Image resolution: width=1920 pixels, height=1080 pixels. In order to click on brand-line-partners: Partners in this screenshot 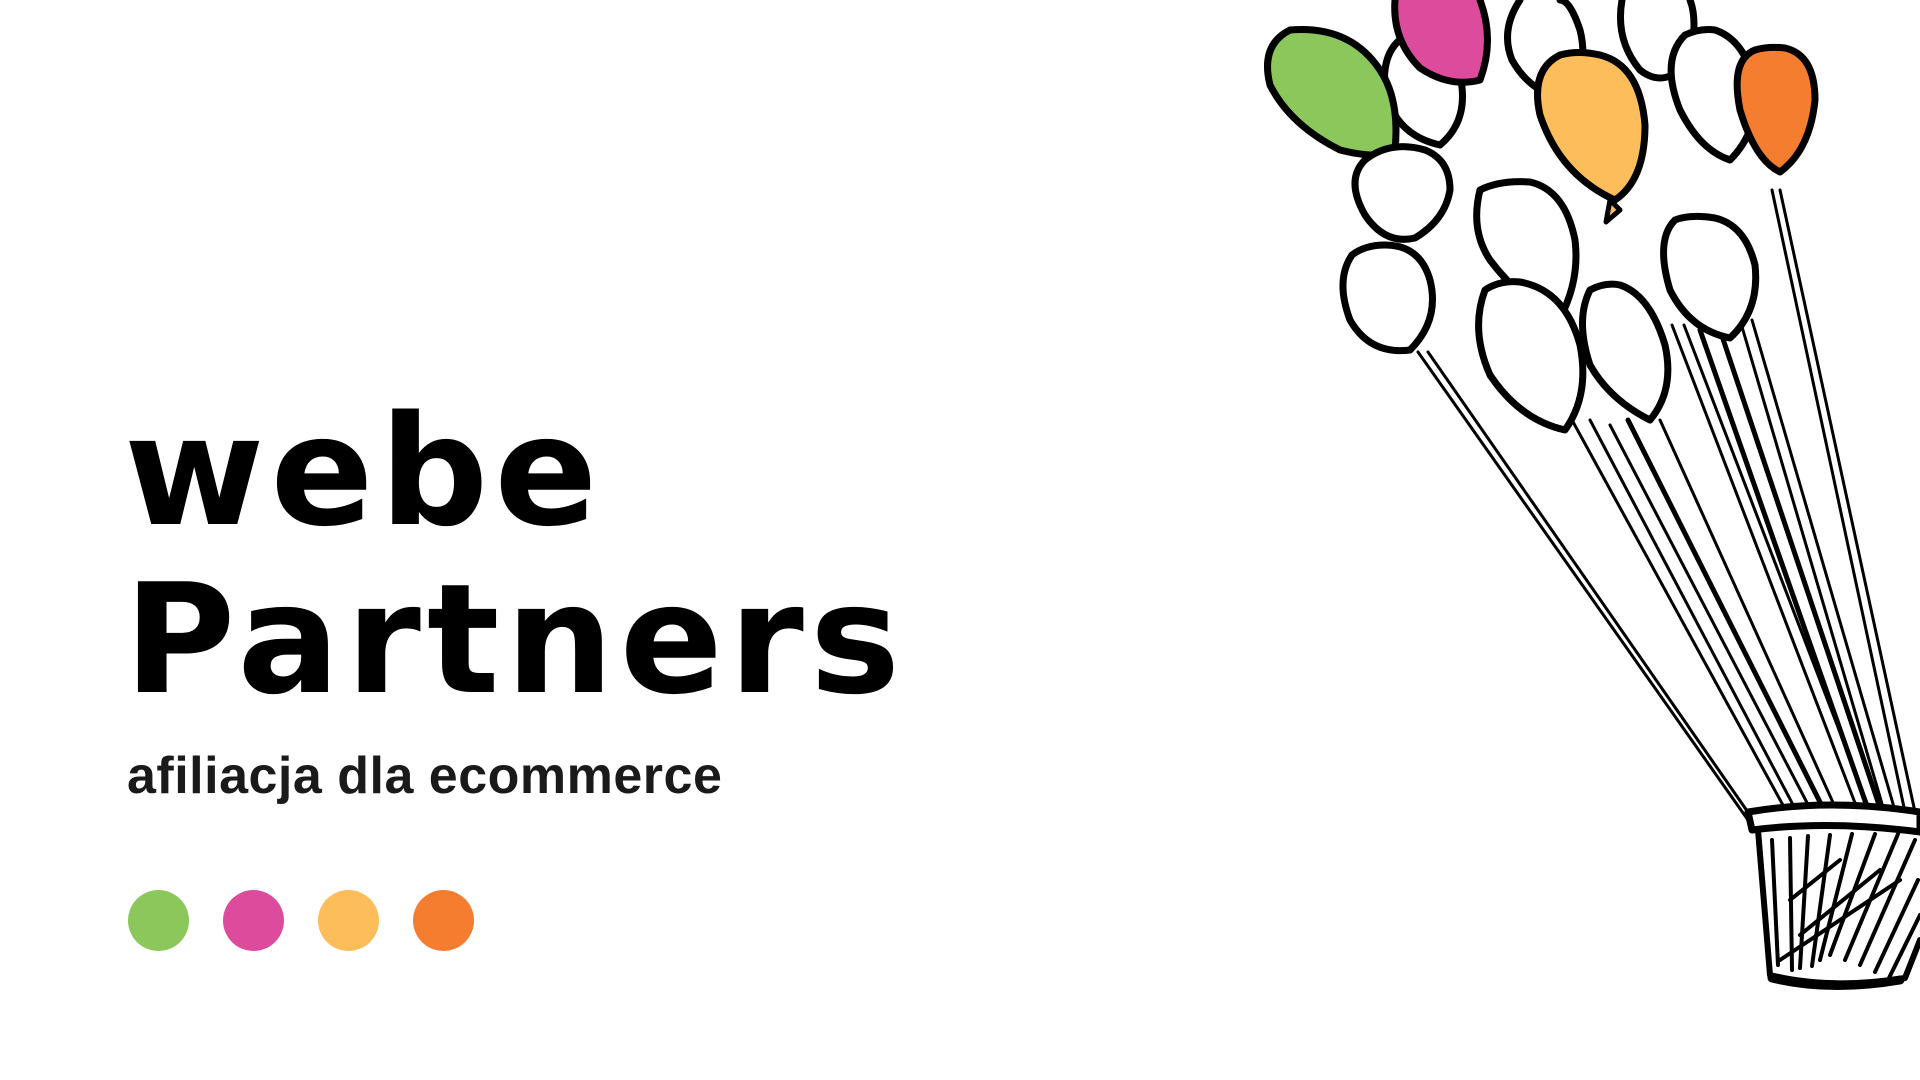, I will do `click(515, 639)`.